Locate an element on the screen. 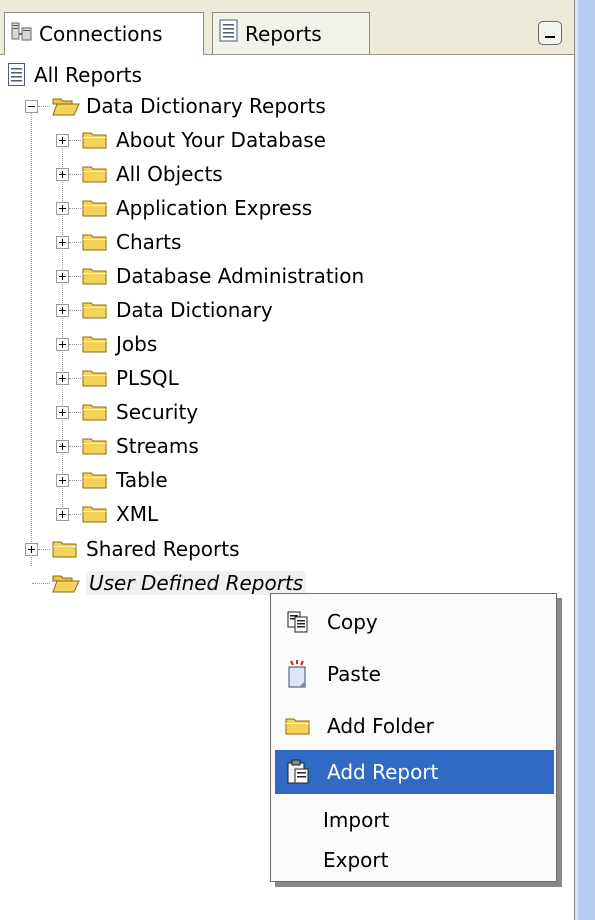 This screenshot has height=920, width=595. copy-icon is located at coordinates (298, 622).